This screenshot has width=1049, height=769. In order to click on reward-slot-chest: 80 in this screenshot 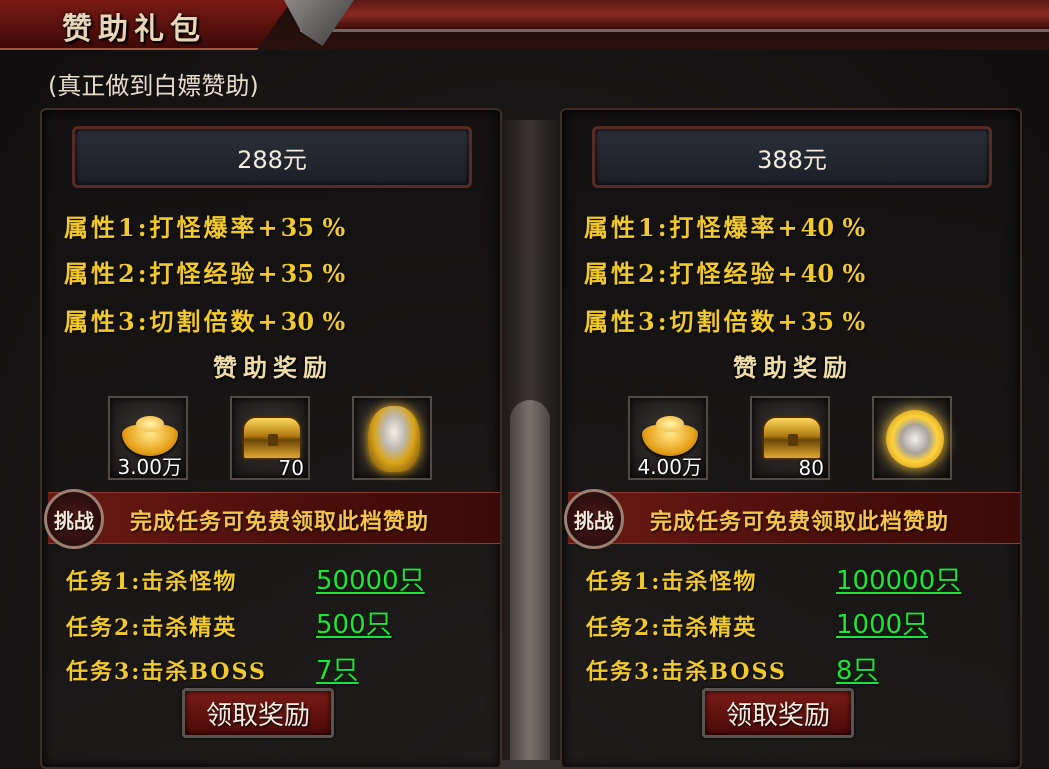, I will do `click(790, 438)`.